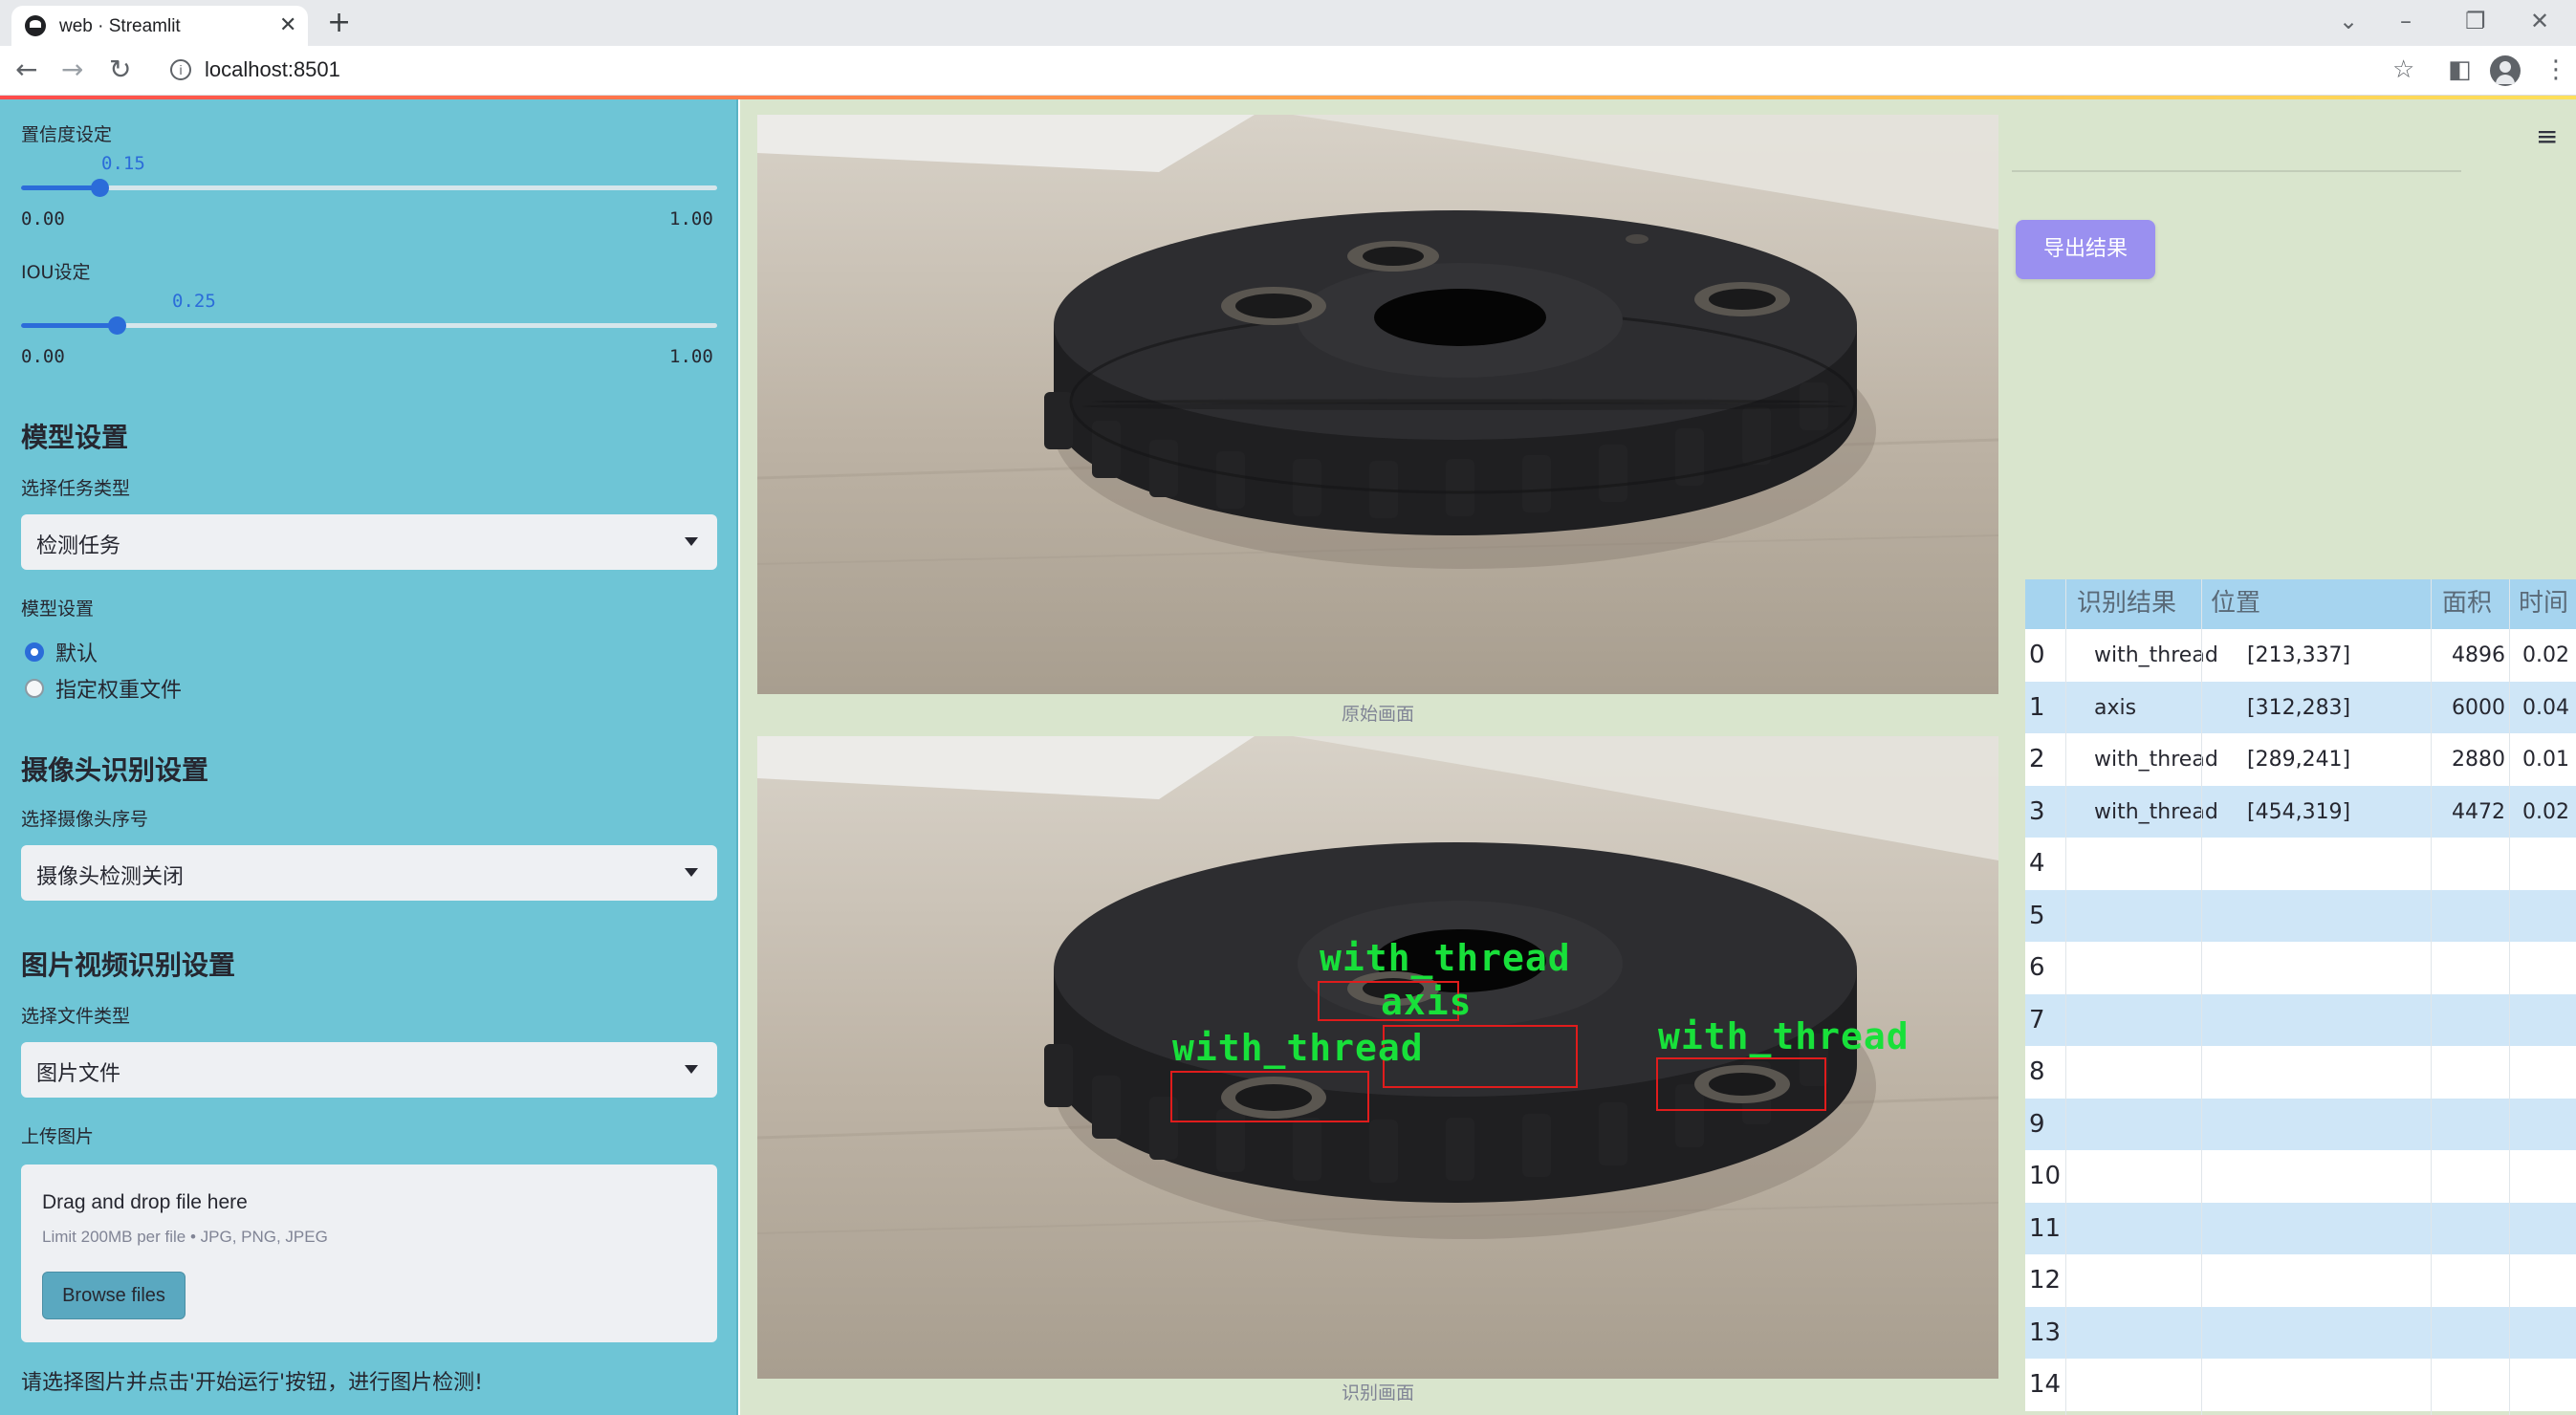 This screenshot has width=2576, height=1415. What do you see at coordinates (369, 326) in the screenshot?
I see `iou-slider` at bounding box center [369, 326].